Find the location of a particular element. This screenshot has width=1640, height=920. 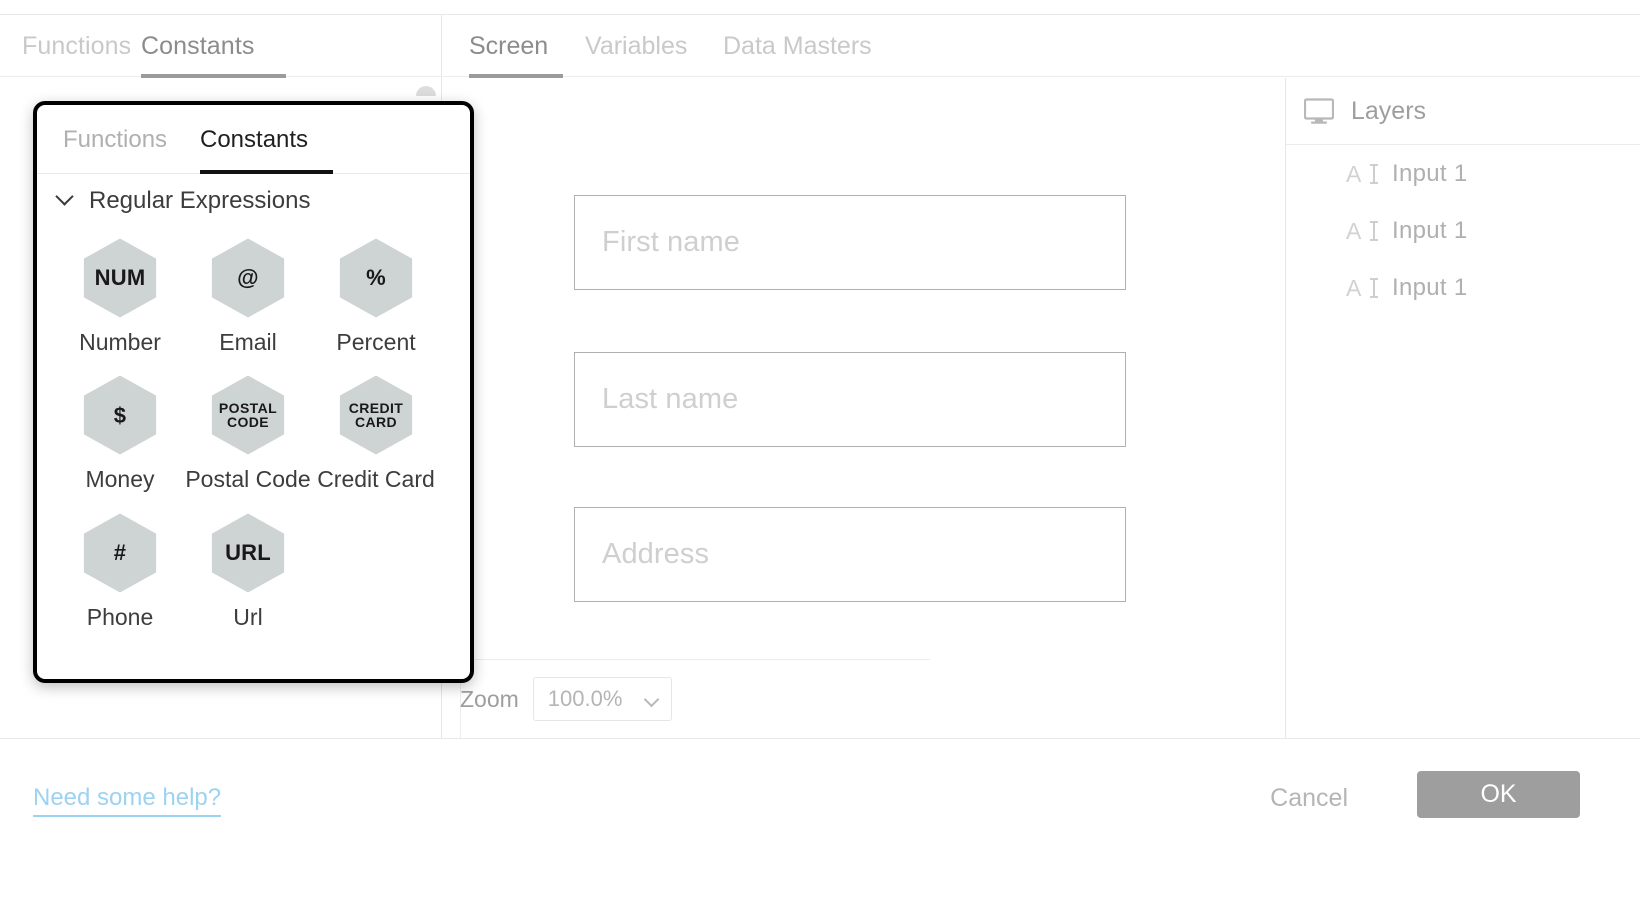

popup-tab-constants: Constants is located at coordinates (266, 139).